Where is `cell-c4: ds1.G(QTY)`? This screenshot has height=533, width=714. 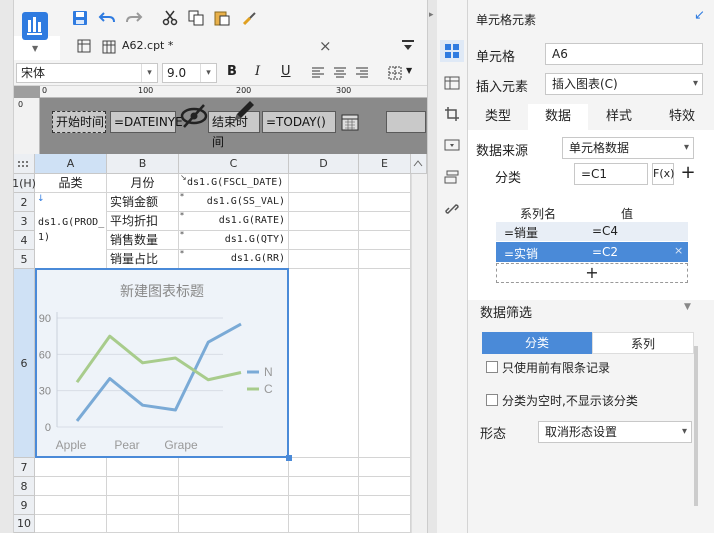 cell-c4: ds1.G(QTY) is located at coordinates (234, 240).